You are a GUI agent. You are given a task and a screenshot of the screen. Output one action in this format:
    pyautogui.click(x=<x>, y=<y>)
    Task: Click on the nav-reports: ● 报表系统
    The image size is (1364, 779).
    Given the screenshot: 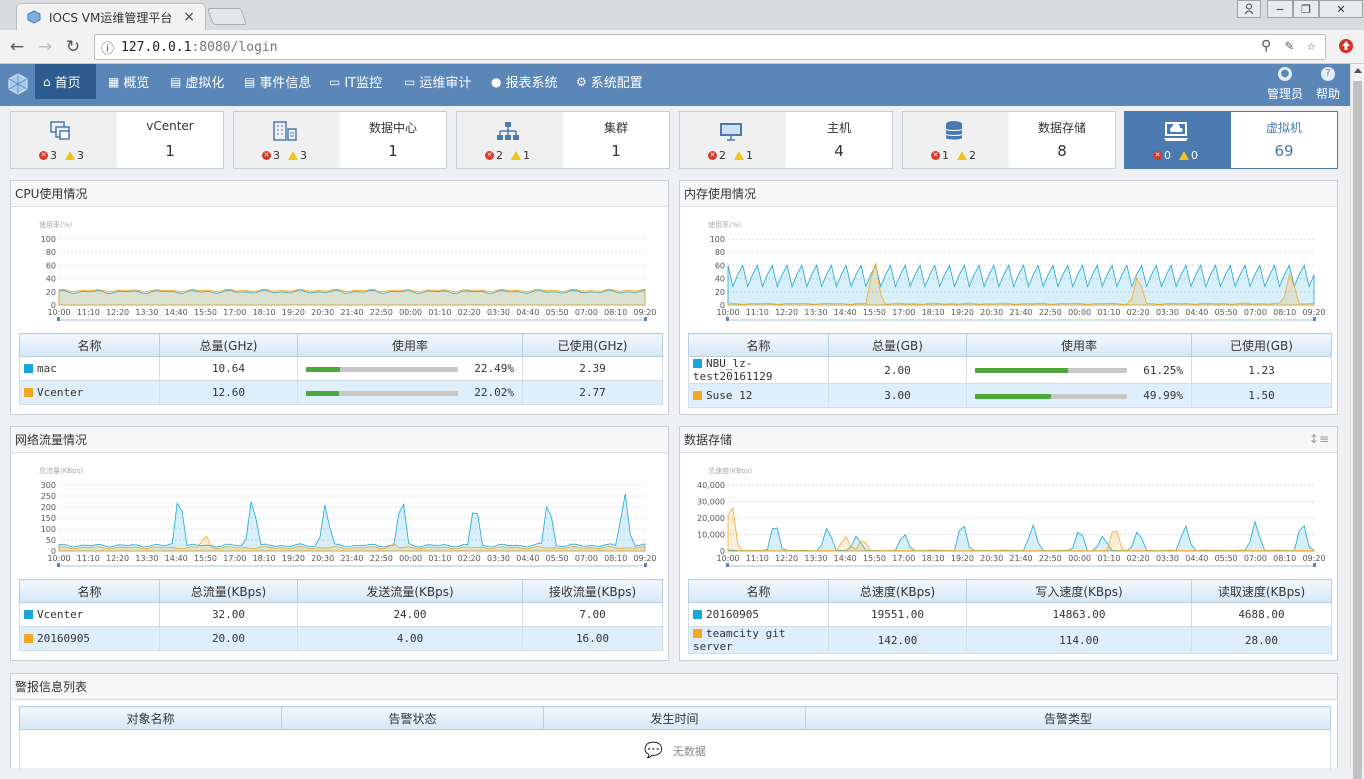 What is the action you would take?
    pyautogui.click(x=524, y=81)
    